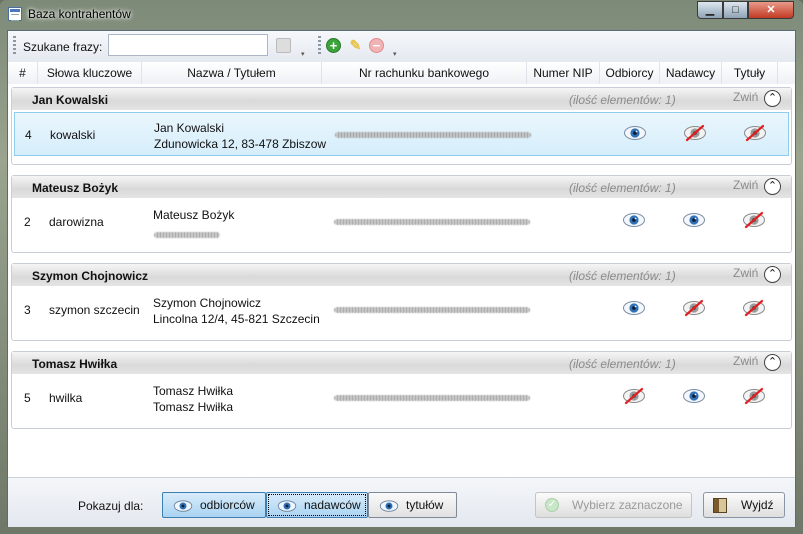 The image size is (803, 534). I want to click on exit-door-icon, so click(720, 505).